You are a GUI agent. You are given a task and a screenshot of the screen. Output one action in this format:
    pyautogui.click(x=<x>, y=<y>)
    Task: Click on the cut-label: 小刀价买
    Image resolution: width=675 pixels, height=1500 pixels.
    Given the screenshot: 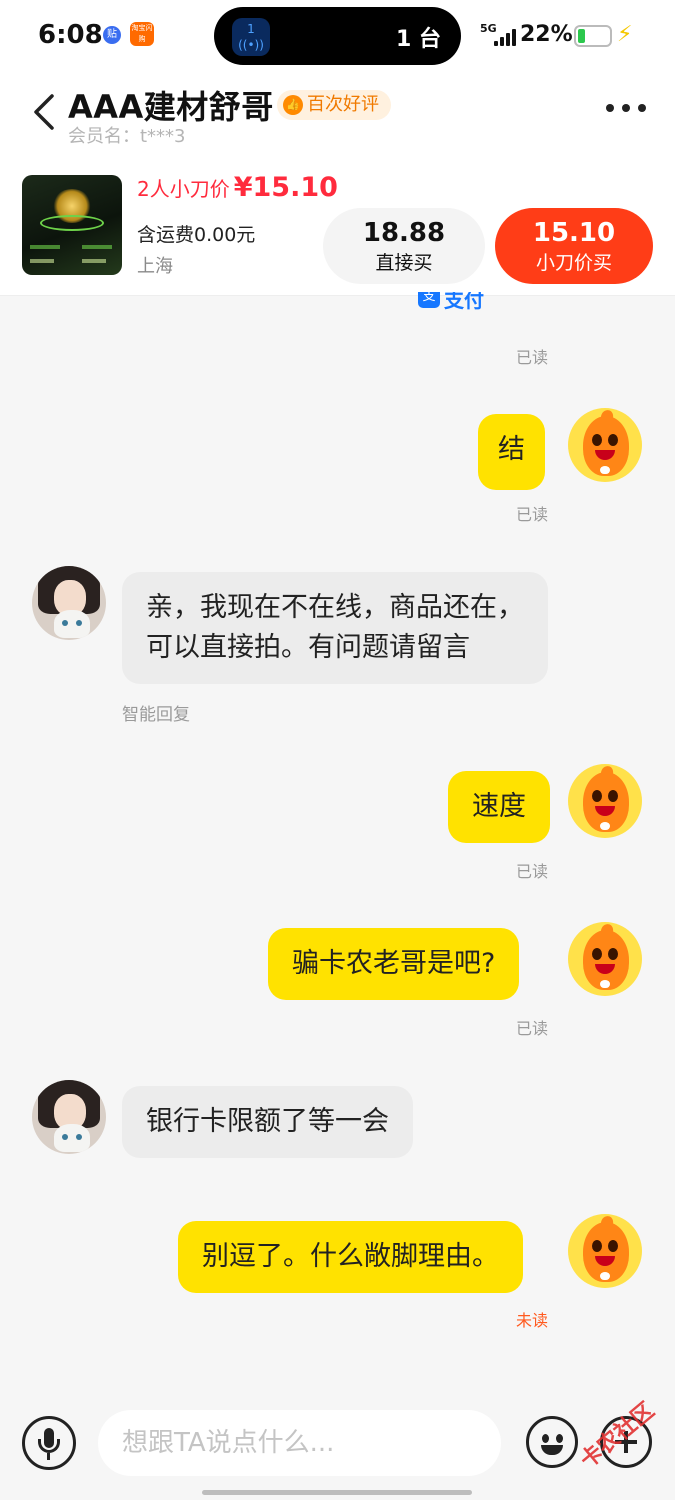 What is the action you would take?
    pyautogui.click(x=573, y=263)
    